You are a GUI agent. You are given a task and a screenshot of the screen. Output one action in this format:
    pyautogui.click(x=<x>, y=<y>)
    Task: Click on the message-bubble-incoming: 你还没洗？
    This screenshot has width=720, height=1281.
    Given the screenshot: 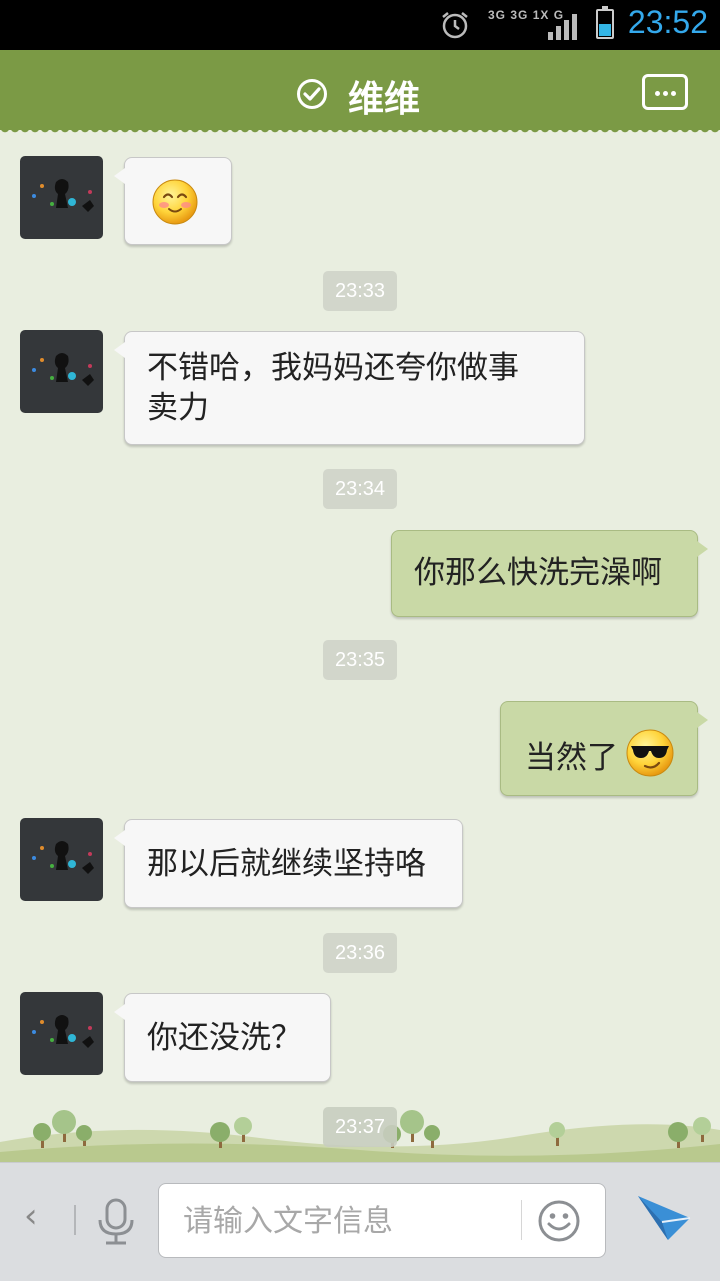 What is the action you would take?
    pyautogui.click(x=222, y=1037)
    